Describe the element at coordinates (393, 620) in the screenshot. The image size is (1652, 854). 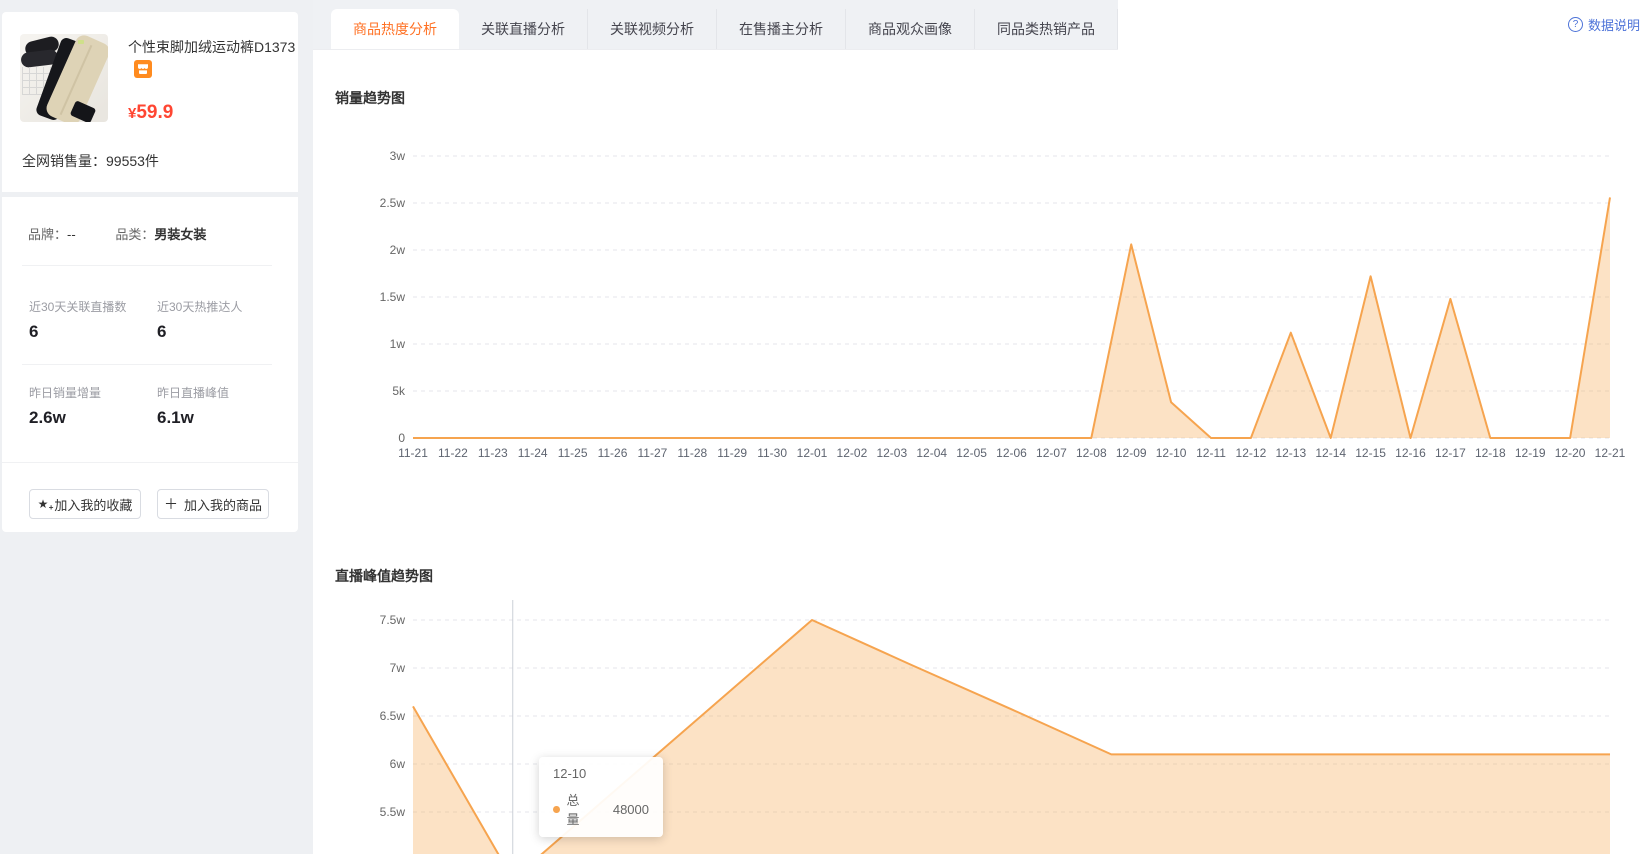
I see `svg-text: 7.5w` at that location.